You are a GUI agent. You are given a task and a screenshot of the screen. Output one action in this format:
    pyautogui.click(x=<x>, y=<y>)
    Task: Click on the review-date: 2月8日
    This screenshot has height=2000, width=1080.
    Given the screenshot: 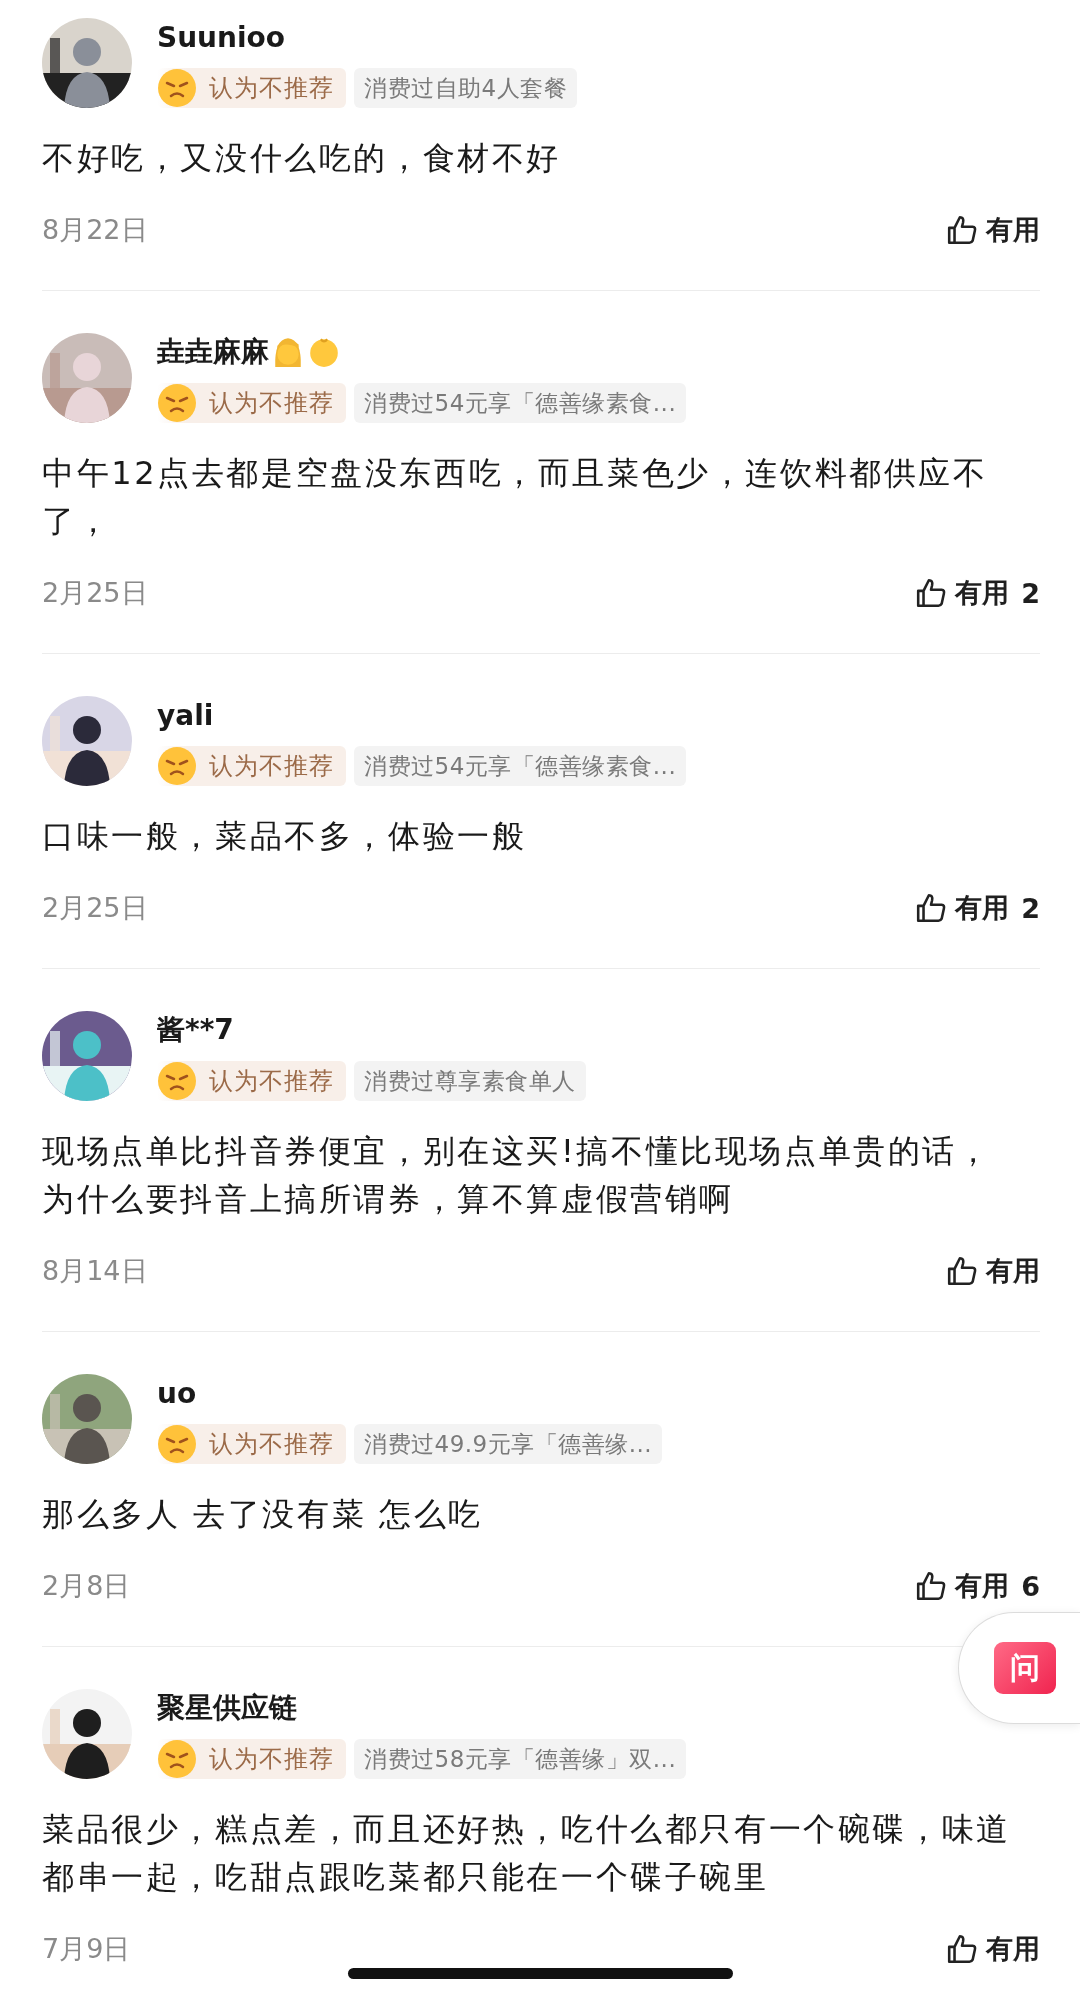 What is the action you would take?
    pyautogui.click(x=86, y=1586)
    